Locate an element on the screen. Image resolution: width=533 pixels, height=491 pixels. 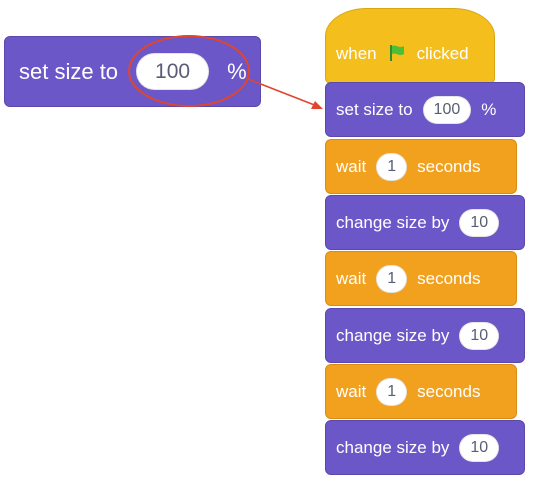
percent-label: % is located at coordinates (489, 109).